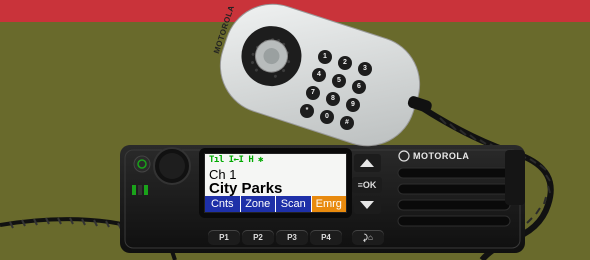 This screenshot has width=590, height=260. I want to click on softkey-bar: Cnts Zone Scan Emrg, so click(275, 204).